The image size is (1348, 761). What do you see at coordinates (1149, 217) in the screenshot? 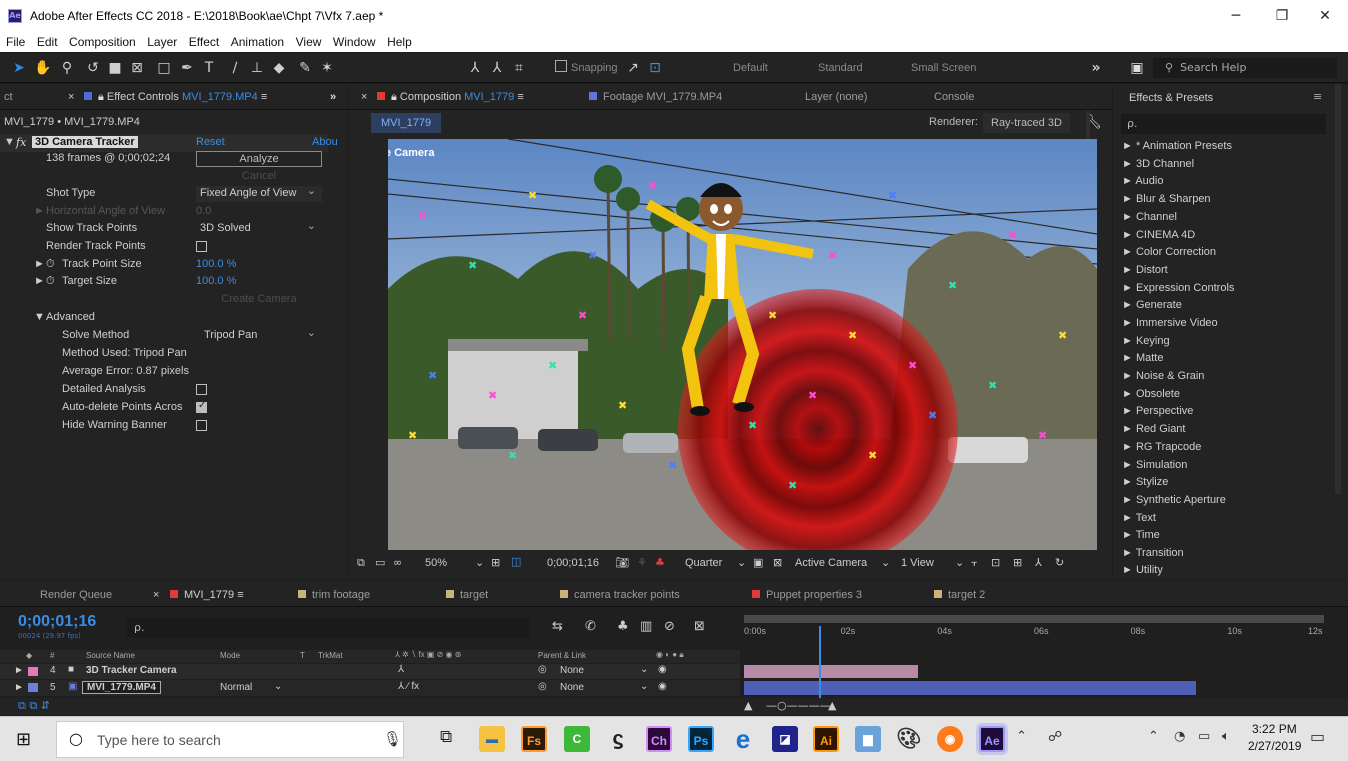
I see `effects-category: ► Channel` at bounding box center [1149, 217].